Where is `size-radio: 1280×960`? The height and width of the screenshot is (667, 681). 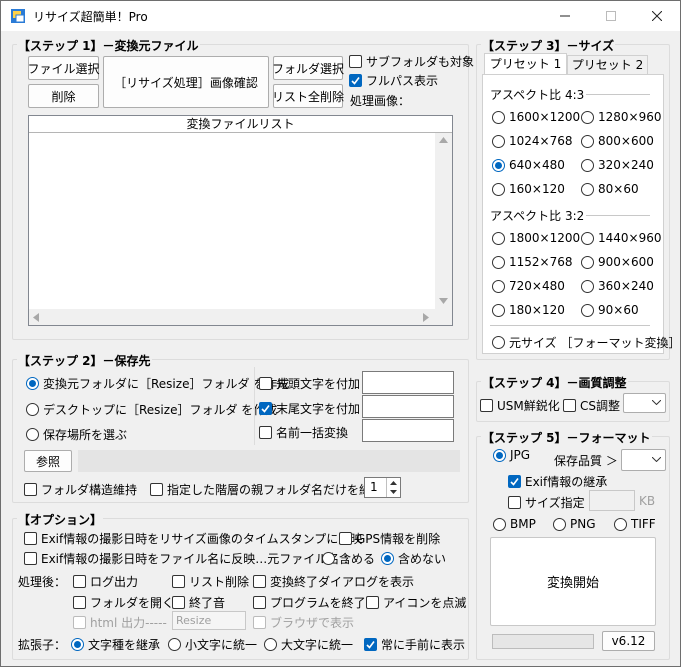 size-radio: 1280×960 is located at coordinates (621, 117).